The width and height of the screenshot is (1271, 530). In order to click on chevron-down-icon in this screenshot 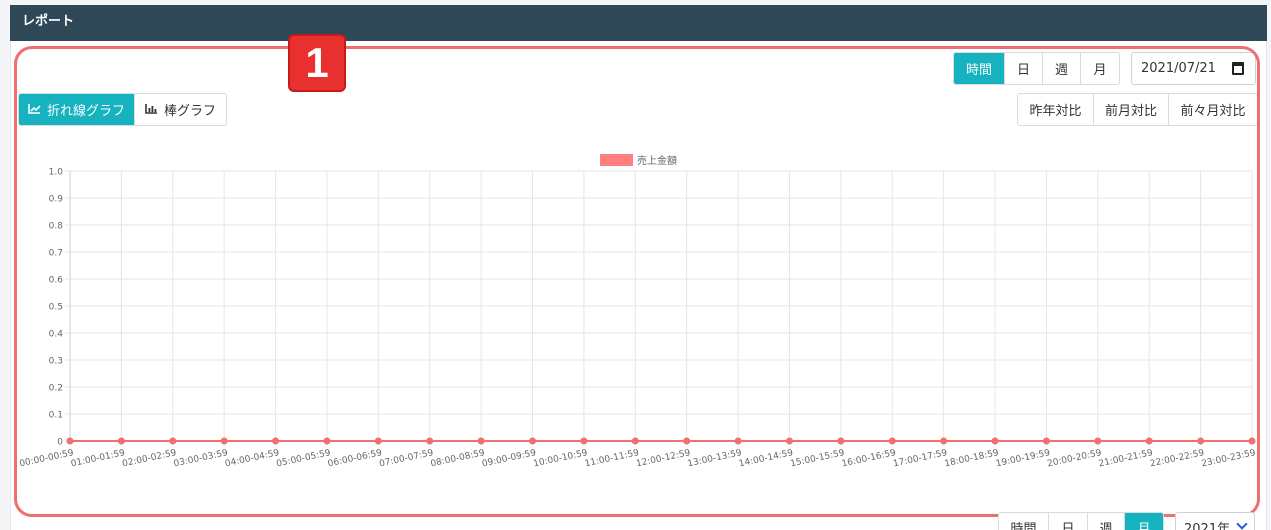, I will do `click(1242, 524)`.